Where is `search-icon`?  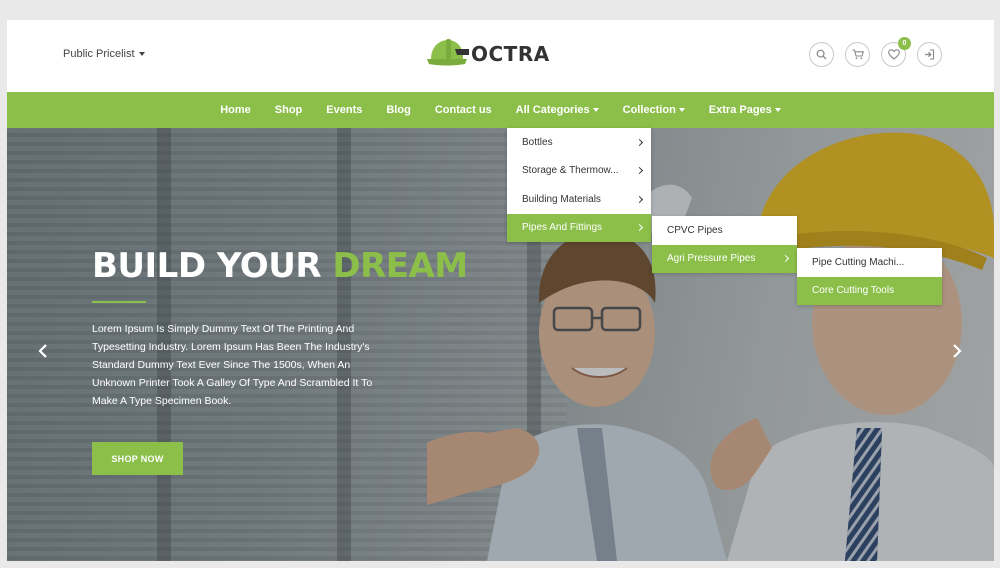 search-icon is located at coordinates (821, 54).